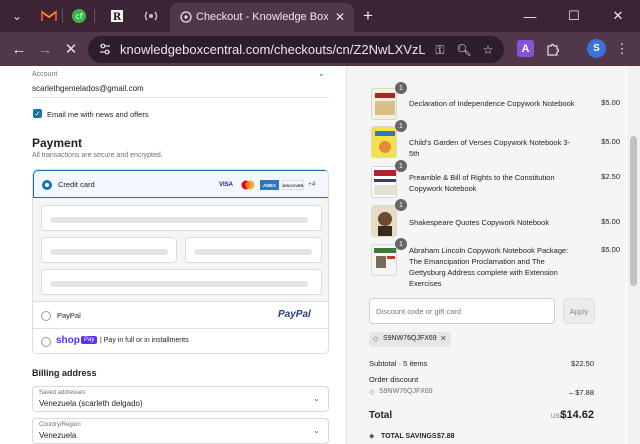 This screenshot has height=444, width=640. What do you see at coordinates (622, 49) in the screenshot?
I see `menu-kebab-icon: ⋮` at bounding box center [622, 49].